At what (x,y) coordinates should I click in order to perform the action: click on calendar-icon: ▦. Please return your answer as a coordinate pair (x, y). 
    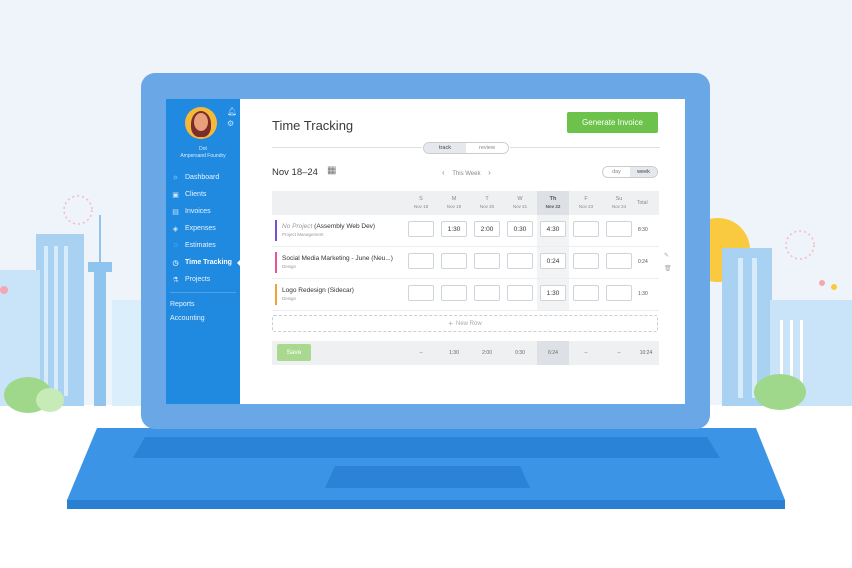
    Looking at the image, I should click on (331, 170).